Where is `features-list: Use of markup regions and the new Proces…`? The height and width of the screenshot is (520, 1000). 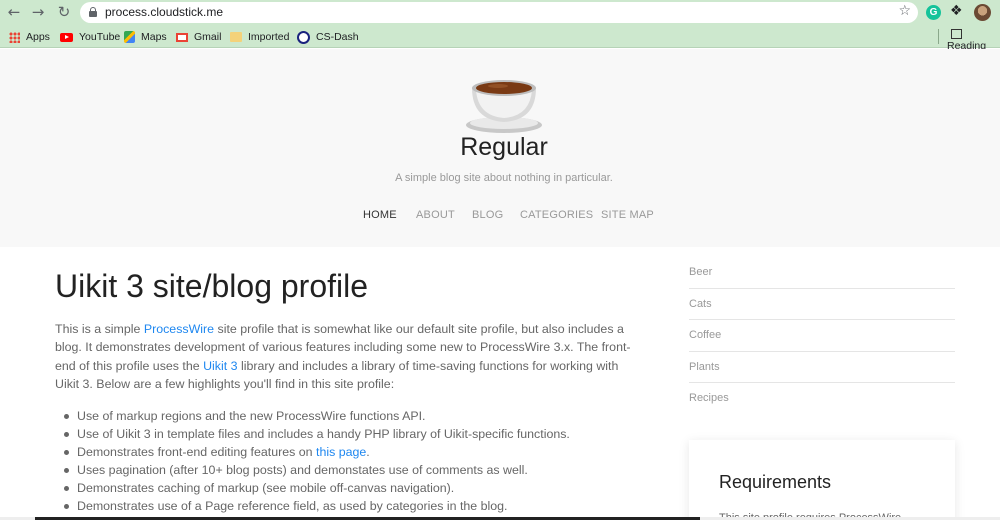
features-list: Use of markup regions and the new Proces… is located at coordinates (355, 461).